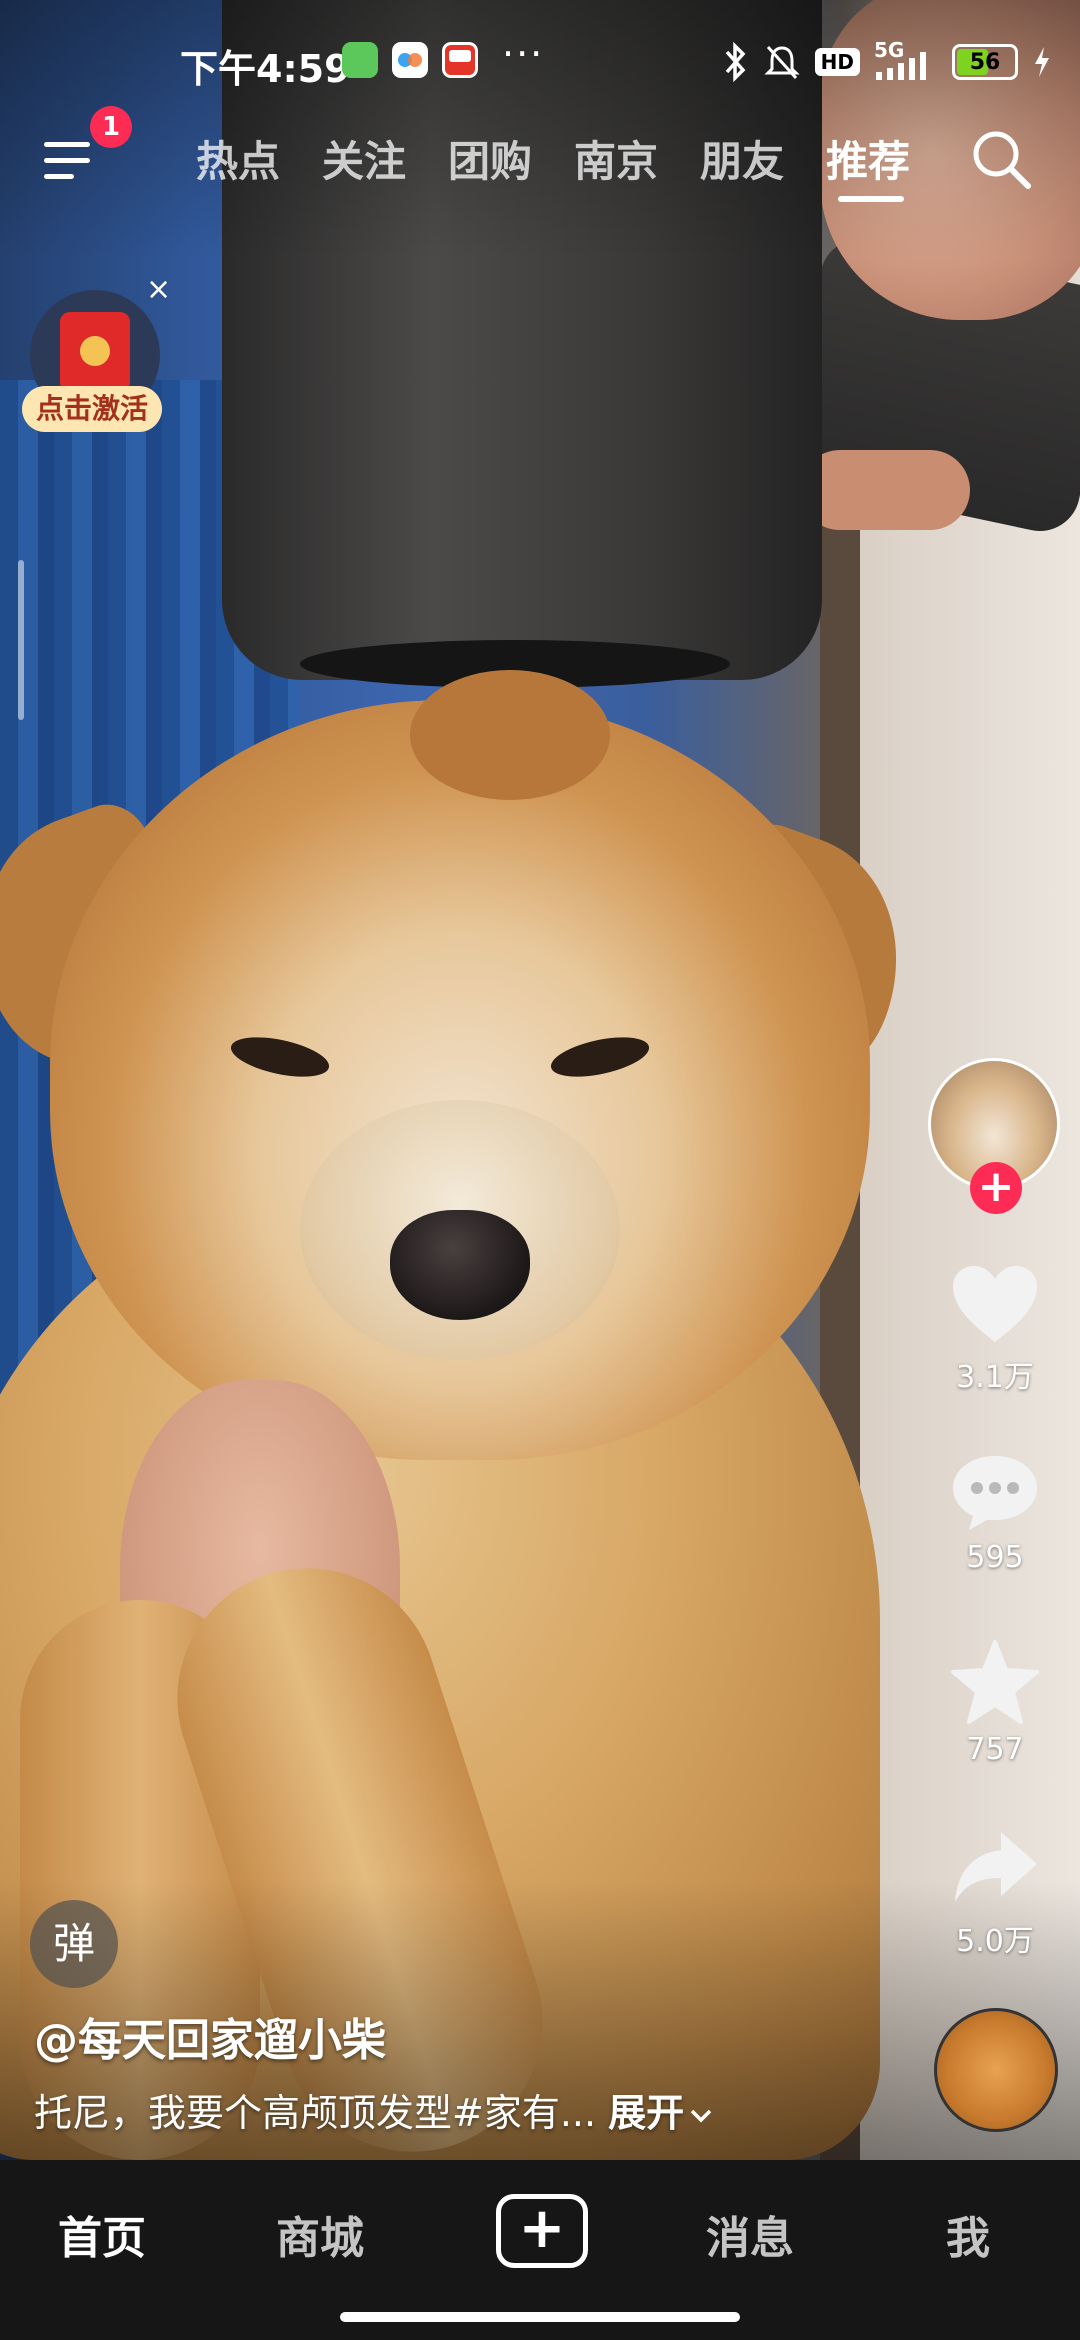 The width and height of the screenshot is (1080, 2340). I want to click on battery-level: 56, so click(985, 62).